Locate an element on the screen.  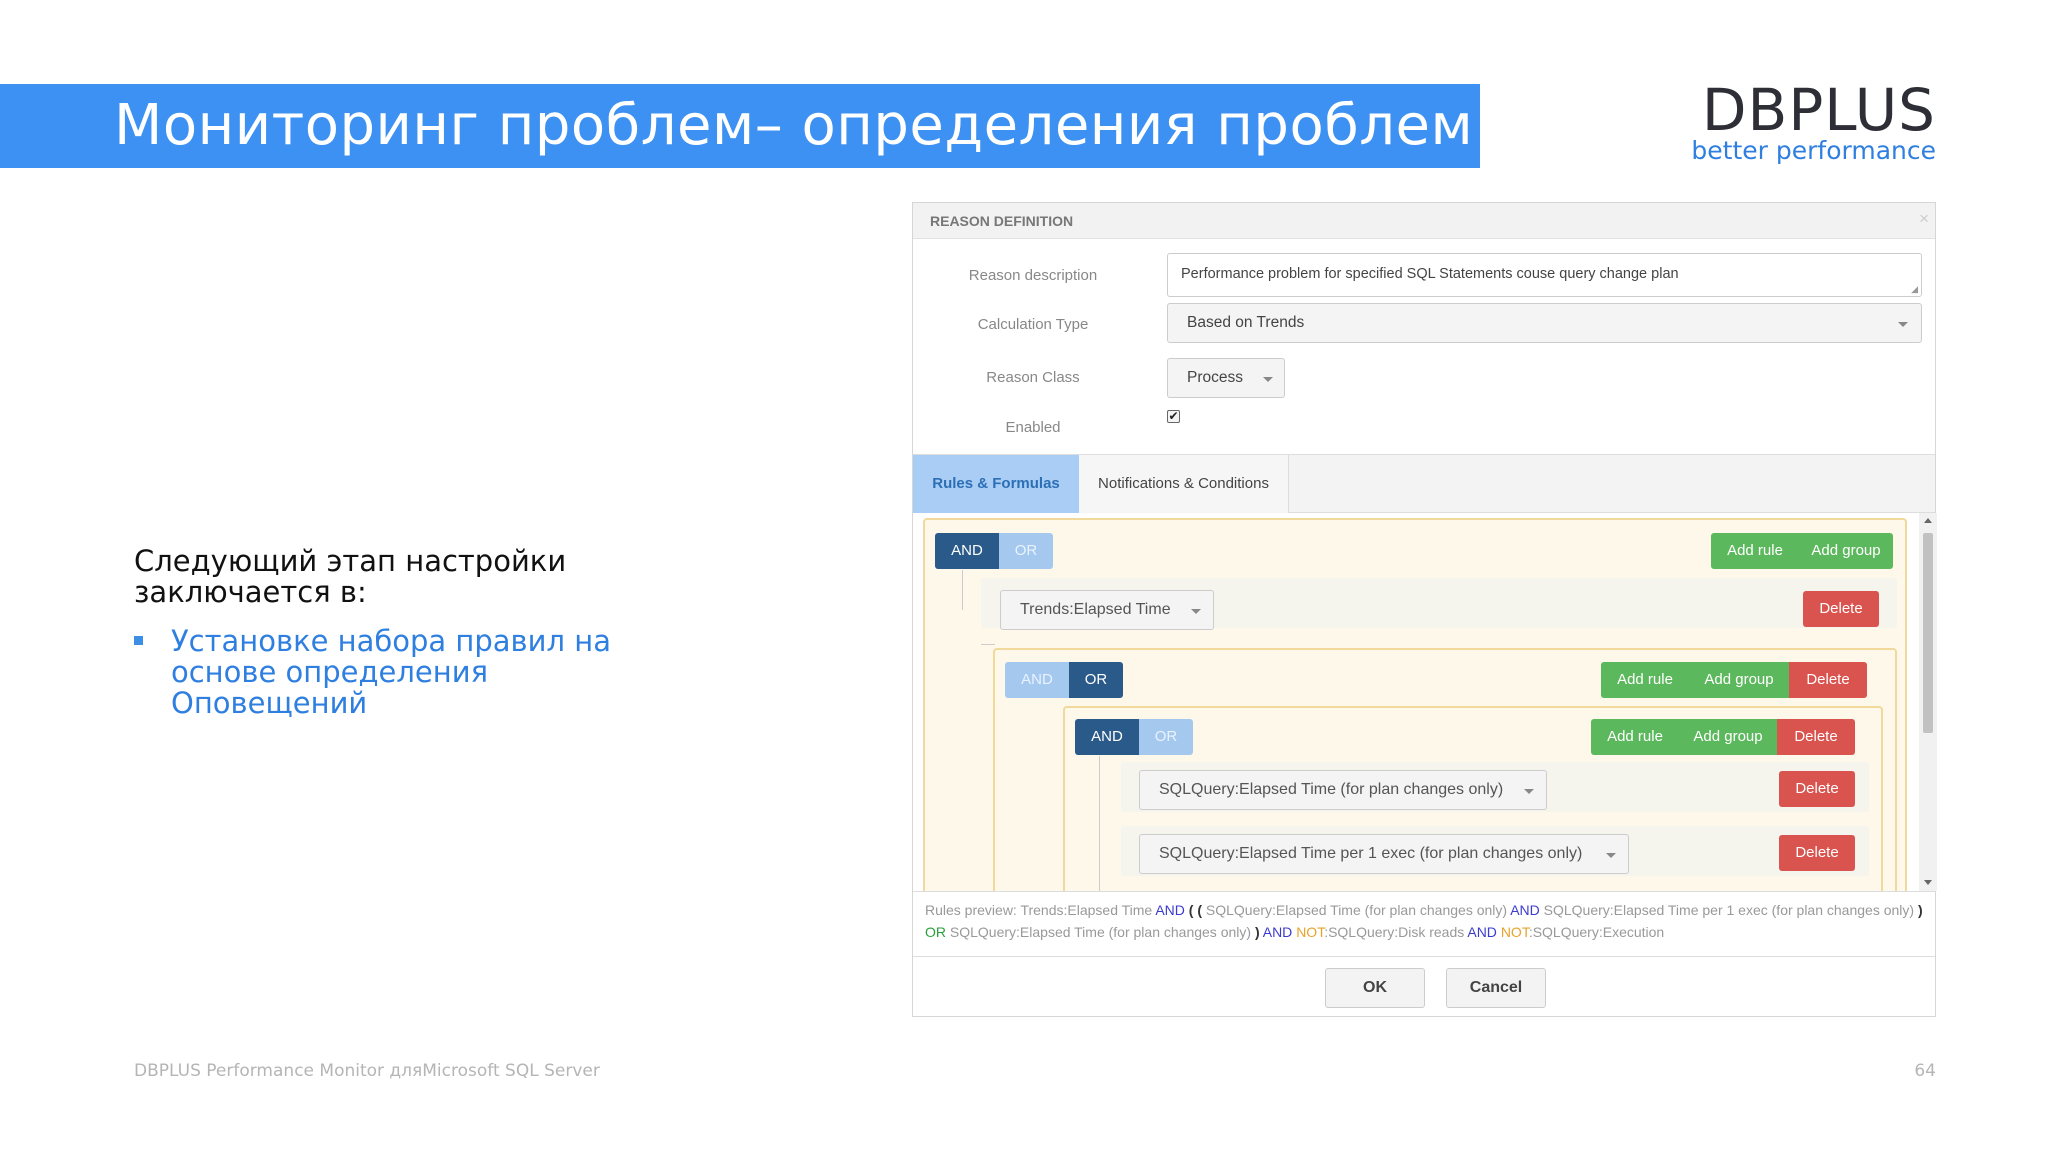
logo-wordmark: DBPLUS is located at coordinates (1818, 110).